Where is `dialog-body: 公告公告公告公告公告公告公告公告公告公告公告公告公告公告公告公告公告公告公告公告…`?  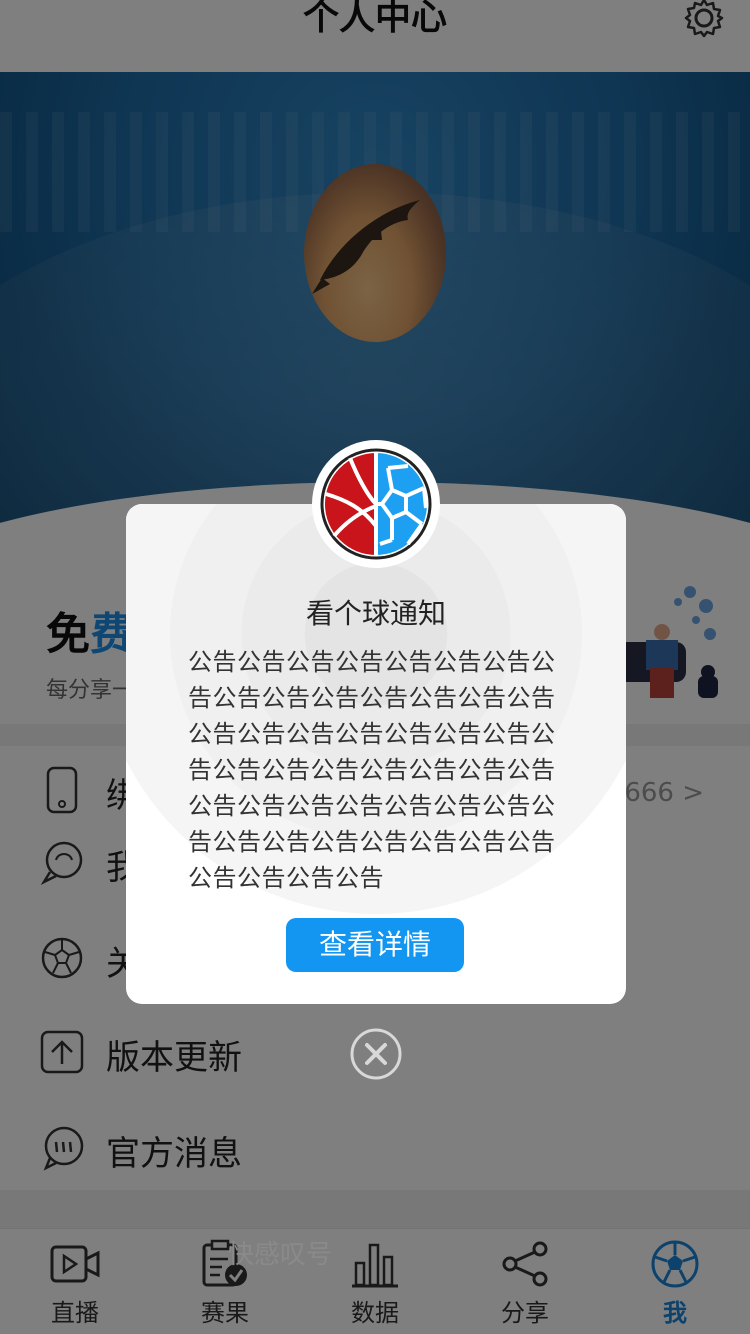
dialog-body: 公告公告公告公告公告公告公告公告公告公告公告公告公告公告公告公告公告公告公告公告… is located at coordinates (372, 770).